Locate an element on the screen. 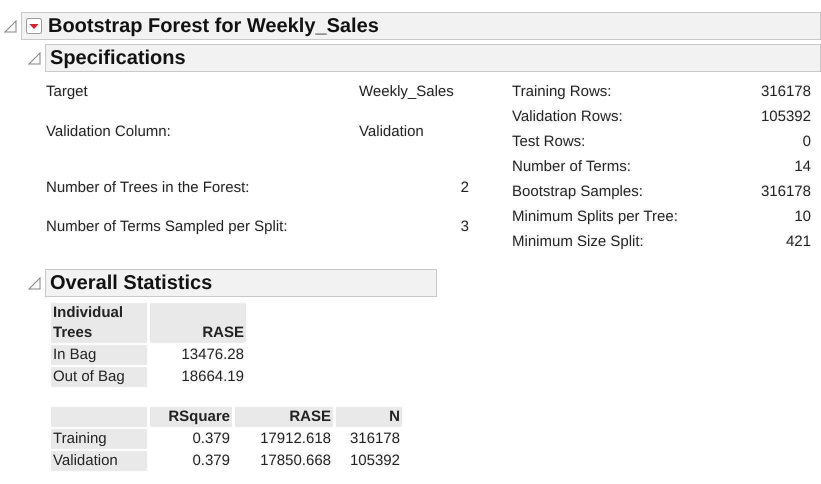 Image resolution: width=821 pixels, height=484 pixels. spec-label: Validation Column: is located at coordinates (109, 132).